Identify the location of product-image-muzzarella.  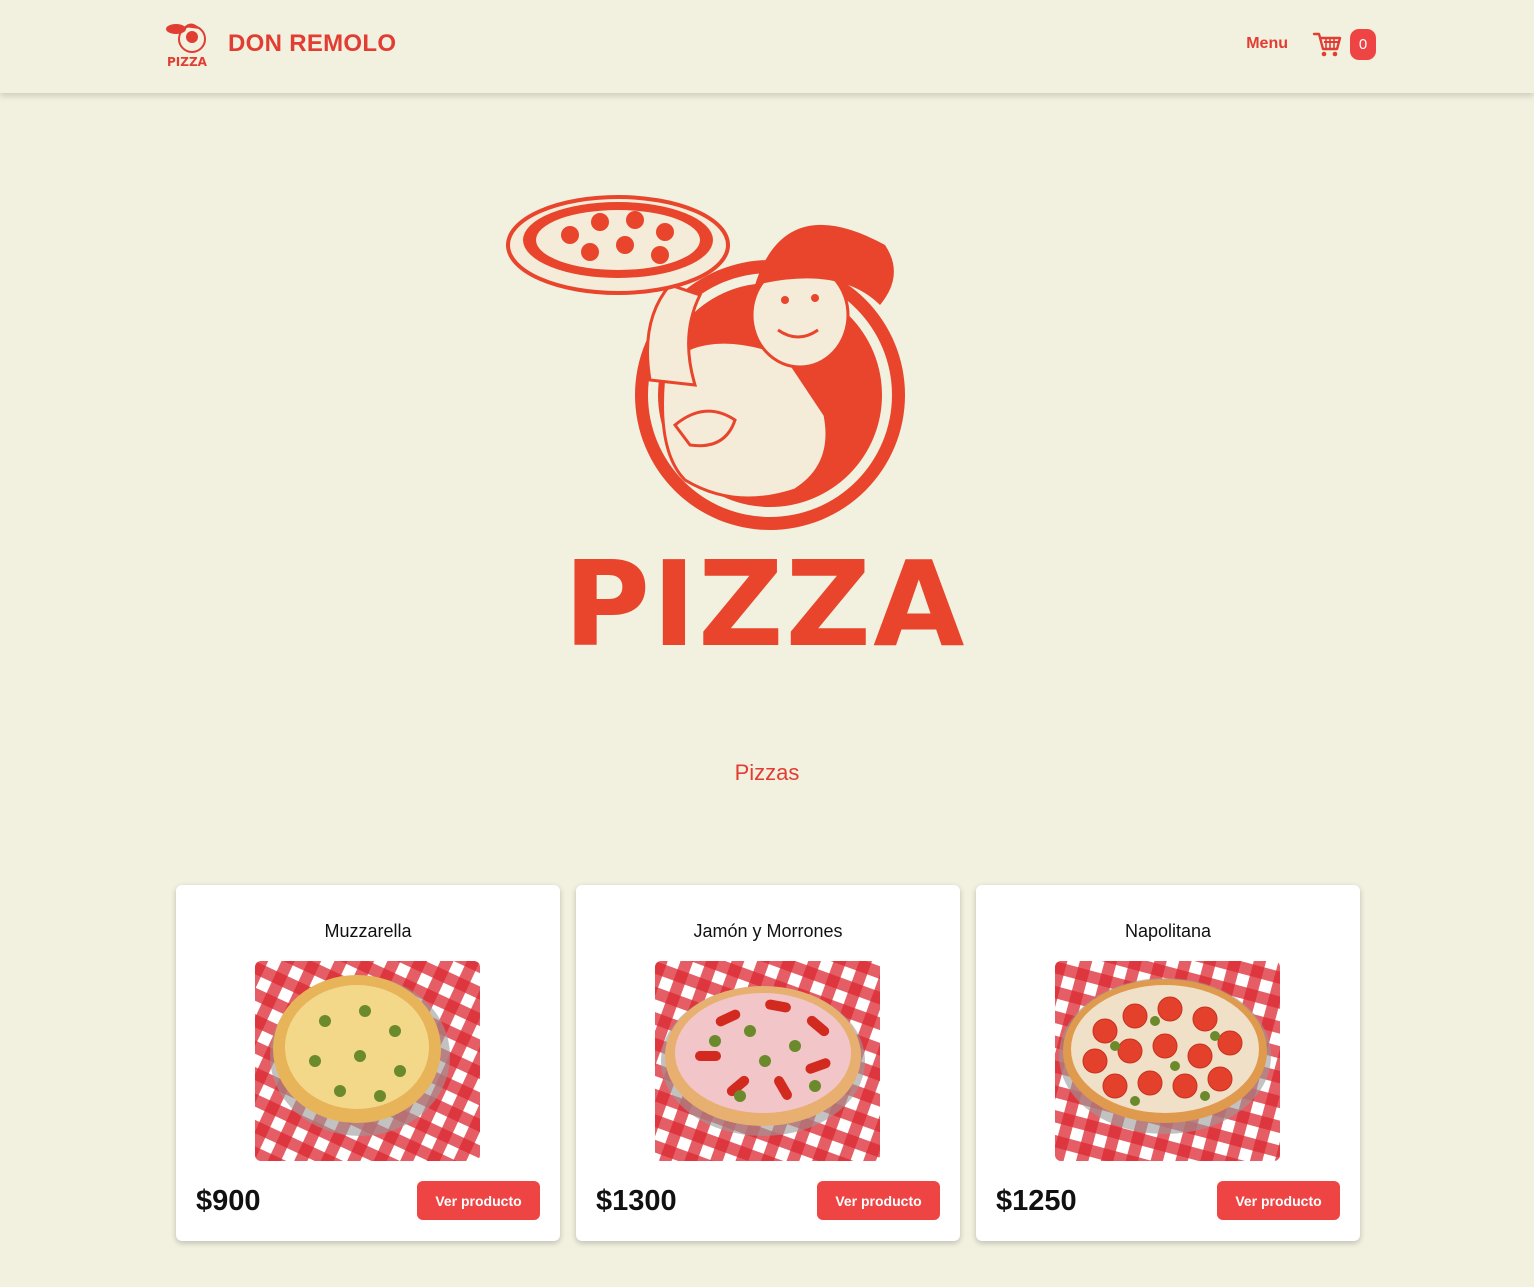
(367, 1061).